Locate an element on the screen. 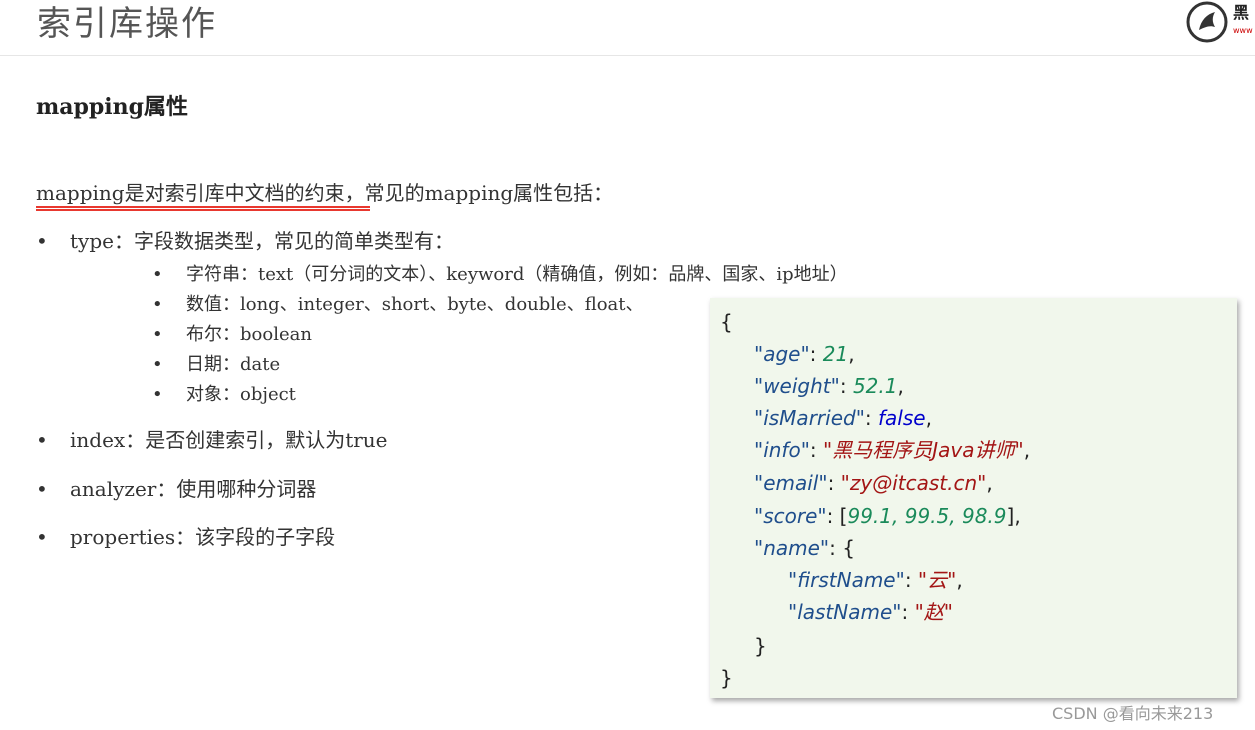 Image resolution: width=1255 pixels, height=730 pixels. list-item-type: • type：字段数据类型，常见的简单类型有： is located at coordinates (245, 241).